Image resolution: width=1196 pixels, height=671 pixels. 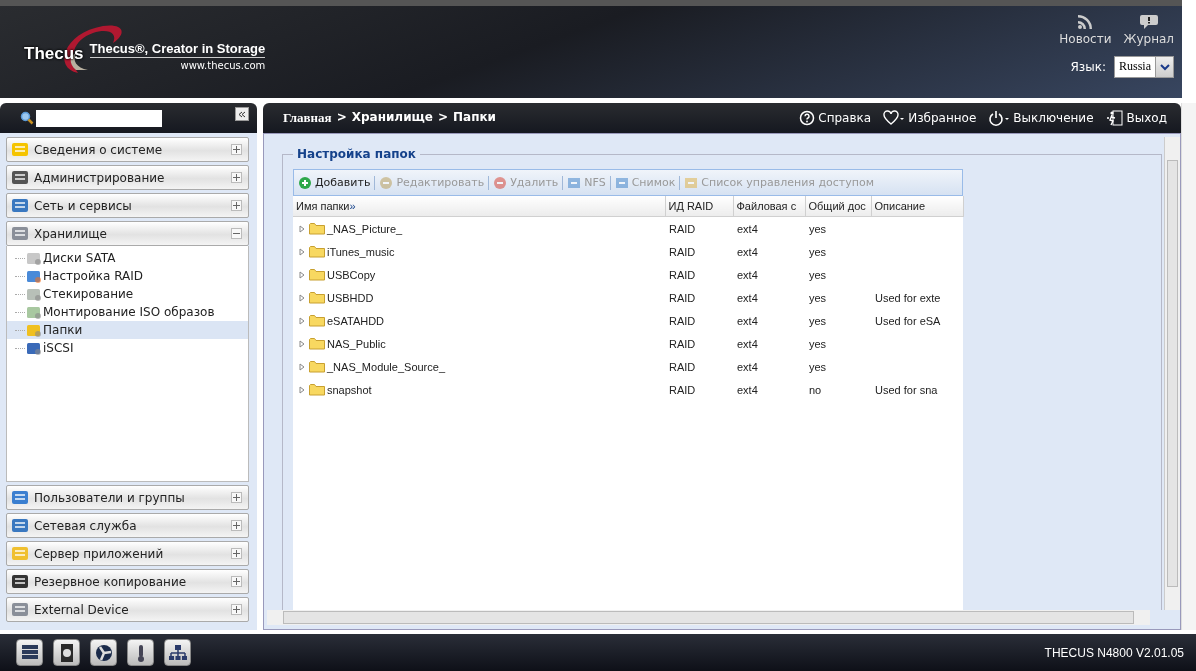 What do you see at coordinates (127, 348) in the screenshot?
I see `tree-item: iSCSI` at bounding box center [127, 348].